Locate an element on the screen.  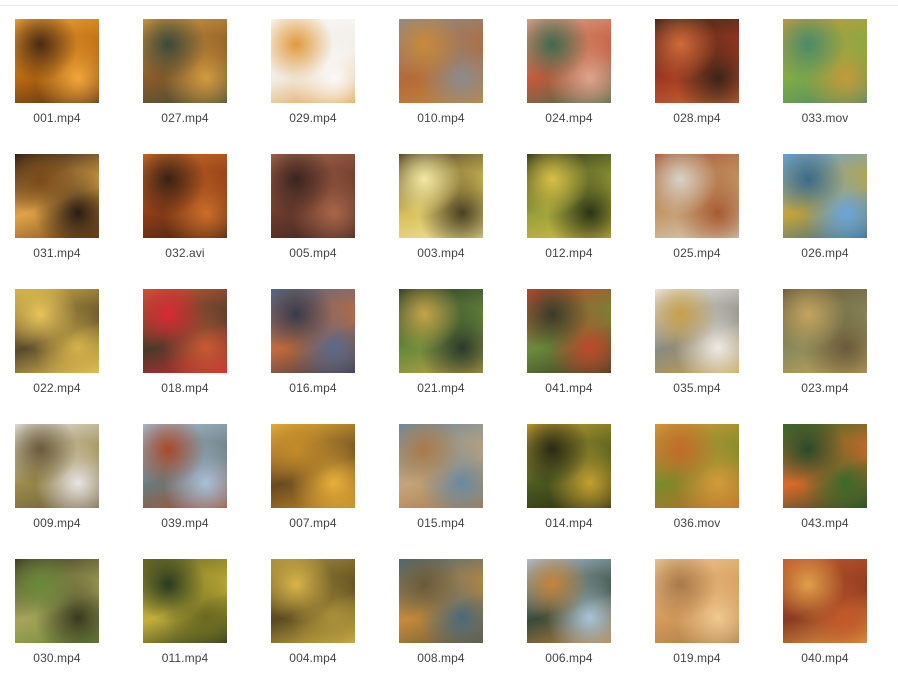
file-name-label: 029.mp4 is located at coordinates (313, 118).